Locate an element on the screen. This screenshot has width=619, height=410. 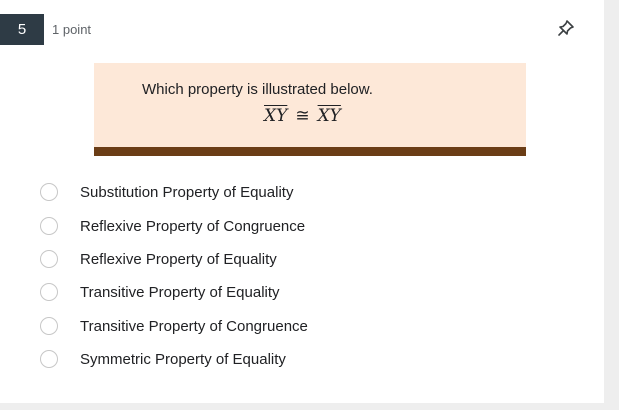
scrollbar-track is located at coordinates (611, 205).